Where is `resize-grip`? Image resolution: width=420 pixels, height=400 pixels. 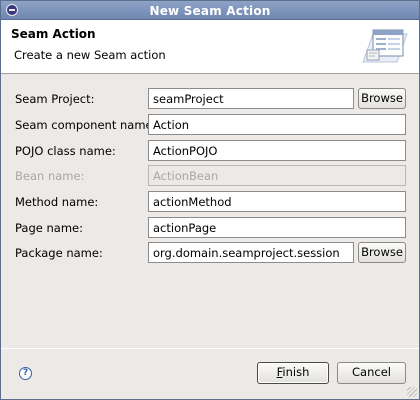 resize-grip is located at coordinates (412, 392).